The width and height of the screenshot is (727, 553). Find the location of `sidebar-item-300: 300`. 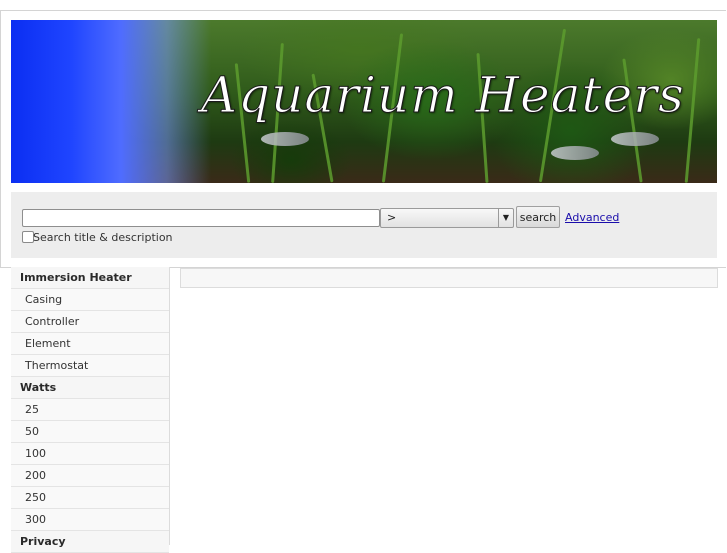

sidebar-item-300: 300 is located at coordinates (90, 520).